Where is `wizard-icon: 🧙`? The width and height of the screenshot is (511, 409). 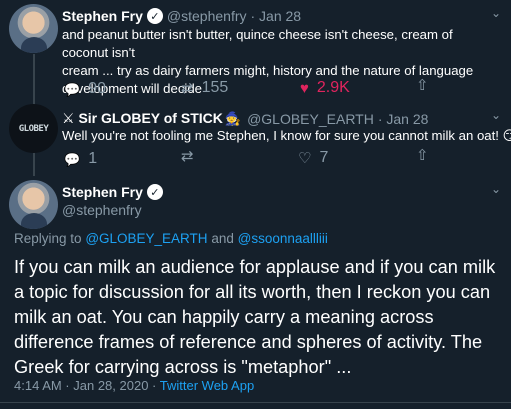
wizard-icon: 🧙 is located at coordinates (233, 118).